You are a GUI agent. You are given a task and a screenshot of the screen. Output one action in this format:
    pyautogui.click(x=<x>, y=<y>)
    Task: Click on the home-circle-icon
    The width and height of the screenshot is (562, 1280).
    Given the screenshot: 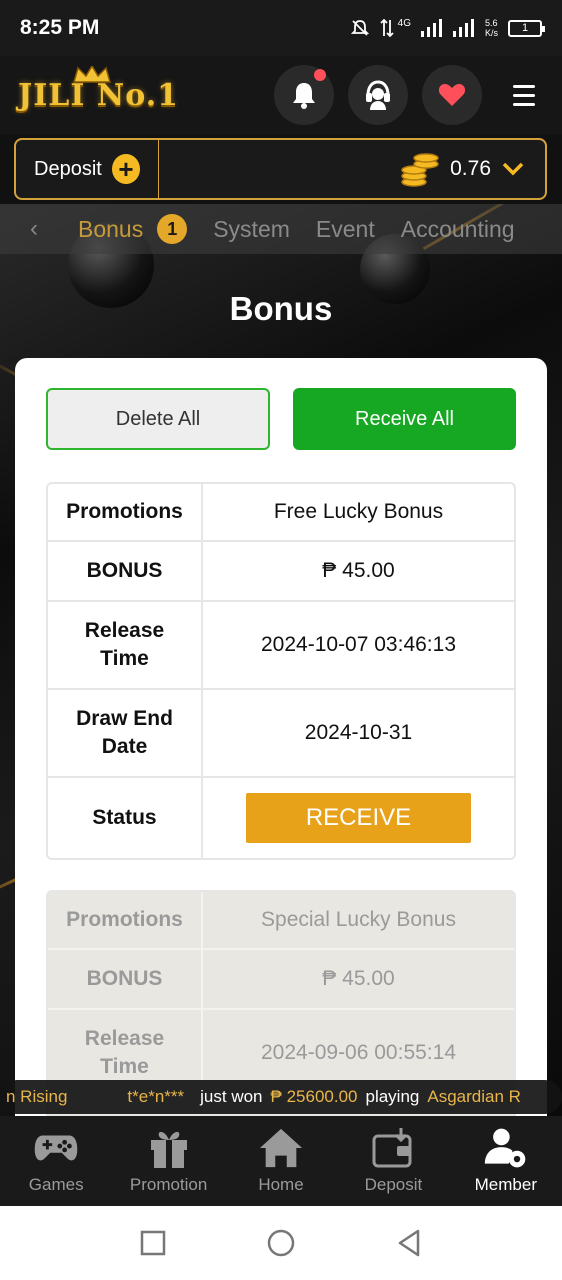 What is the action you would take?
    pyautogui.click(x=281, y=1243)
    